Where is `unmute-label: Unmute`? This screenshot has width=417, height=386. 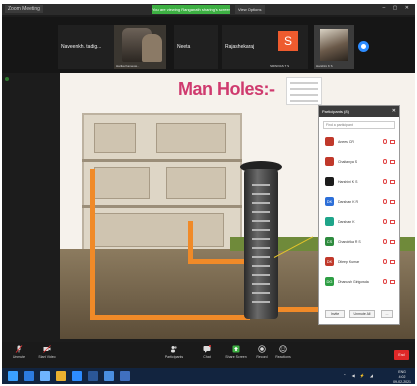
unmute-label: Unmute is located at coordinates (19, 357).